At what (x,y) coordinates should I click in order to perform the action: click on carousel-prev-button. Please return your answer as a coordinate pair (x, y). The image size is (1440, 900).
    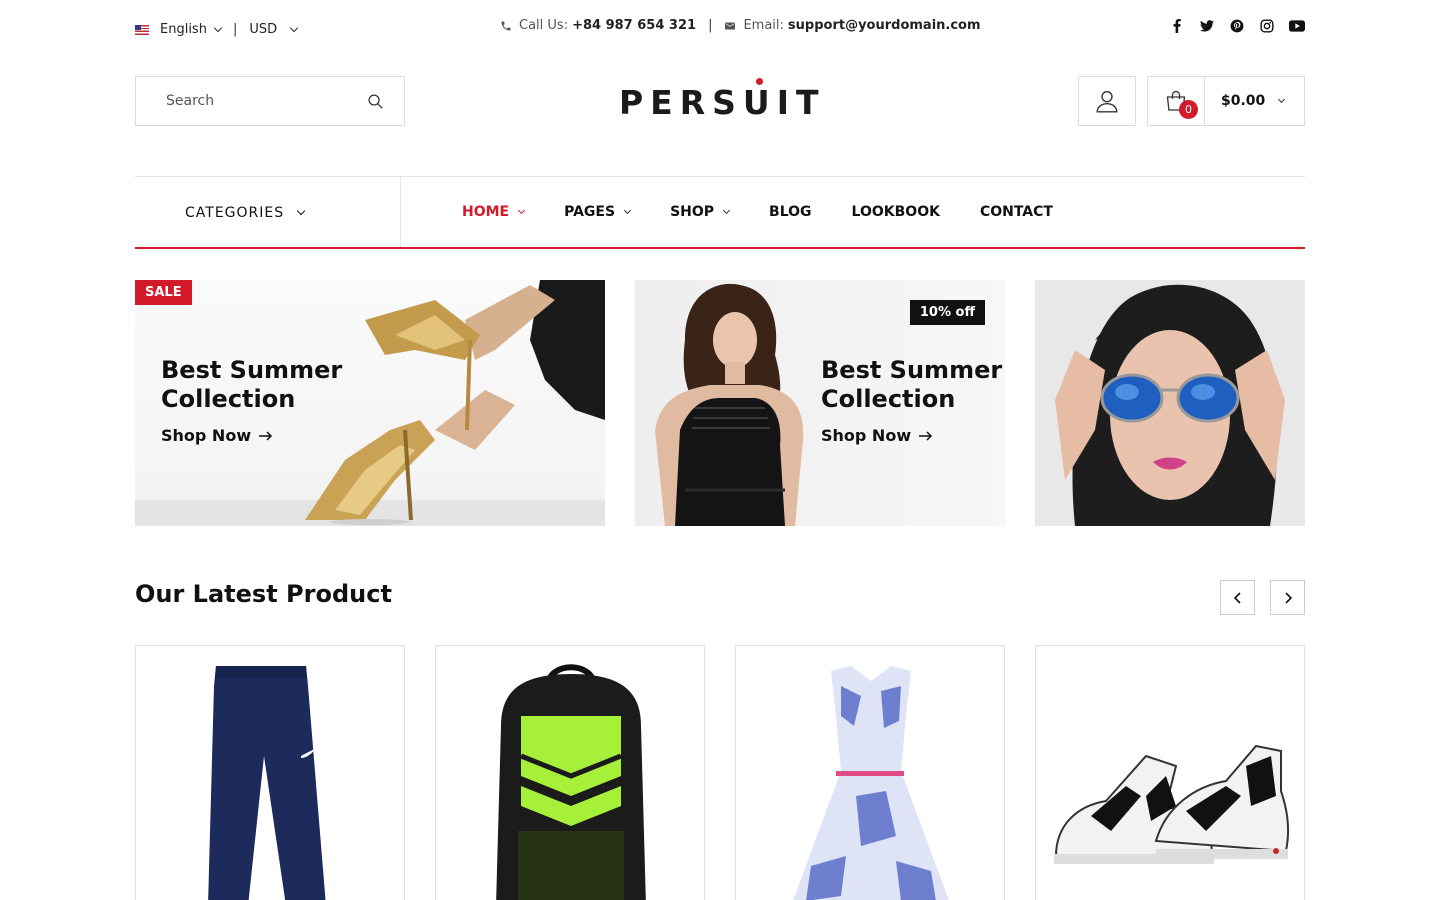
    Looking at the image, I should click on (1237, 597).